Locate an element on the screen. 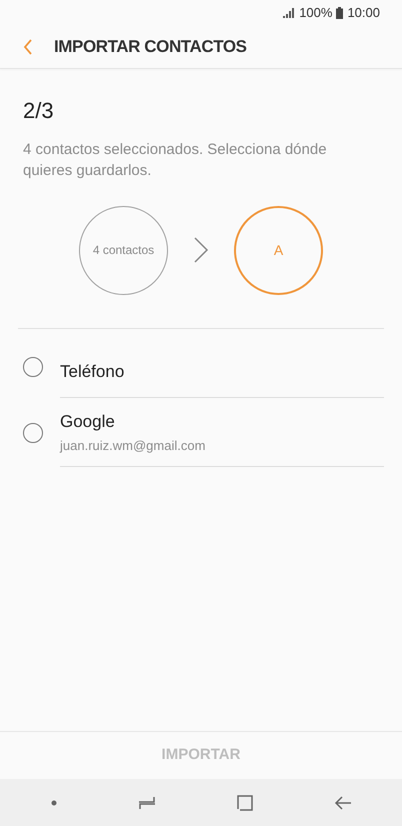 This screenshot has height=826, width=402. clock-time: 10:00 is located at coordinates (363, 13).